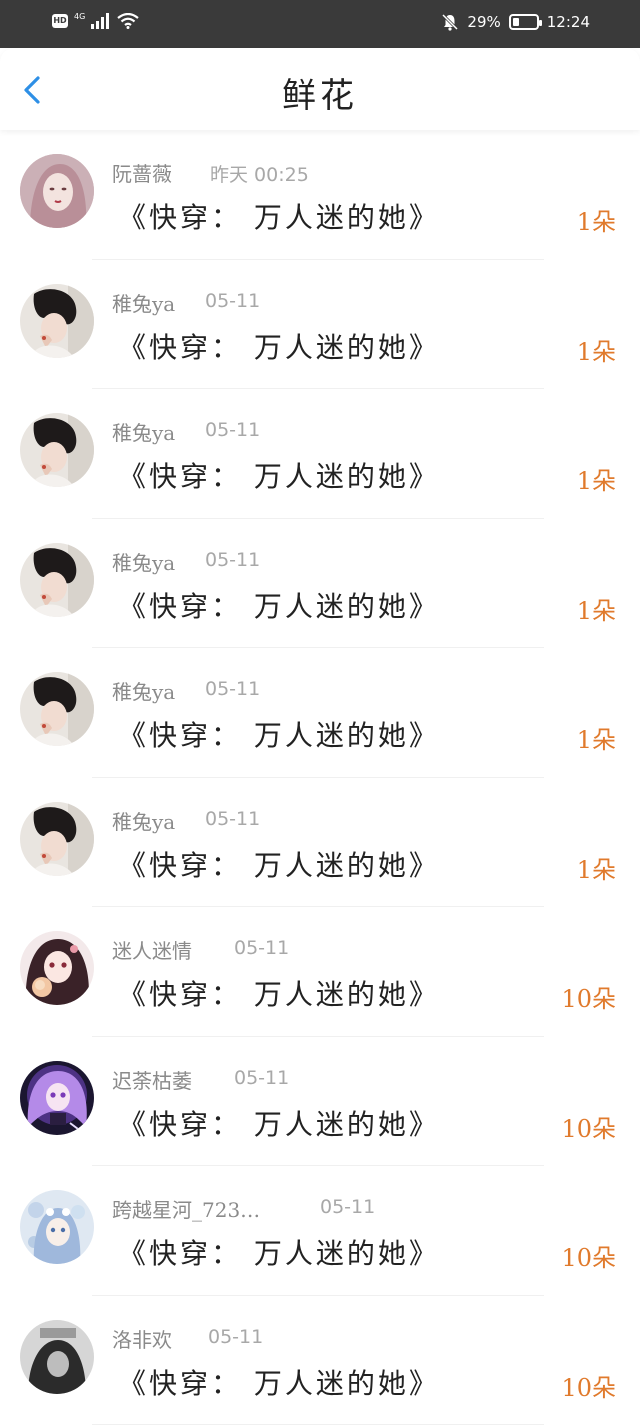 The image size is (640, 1425). Describe the element at coordinates (483, 22) in the screenshot. I see `battery-percent: 29%` at that location.